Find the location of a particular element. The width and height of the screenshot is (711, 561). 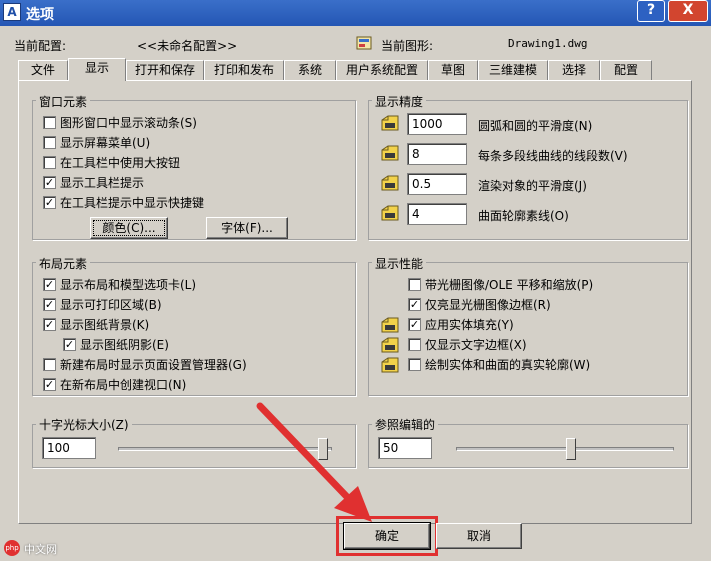

window-elements-title: 窗口元素 is located at coordinates (63, 101).